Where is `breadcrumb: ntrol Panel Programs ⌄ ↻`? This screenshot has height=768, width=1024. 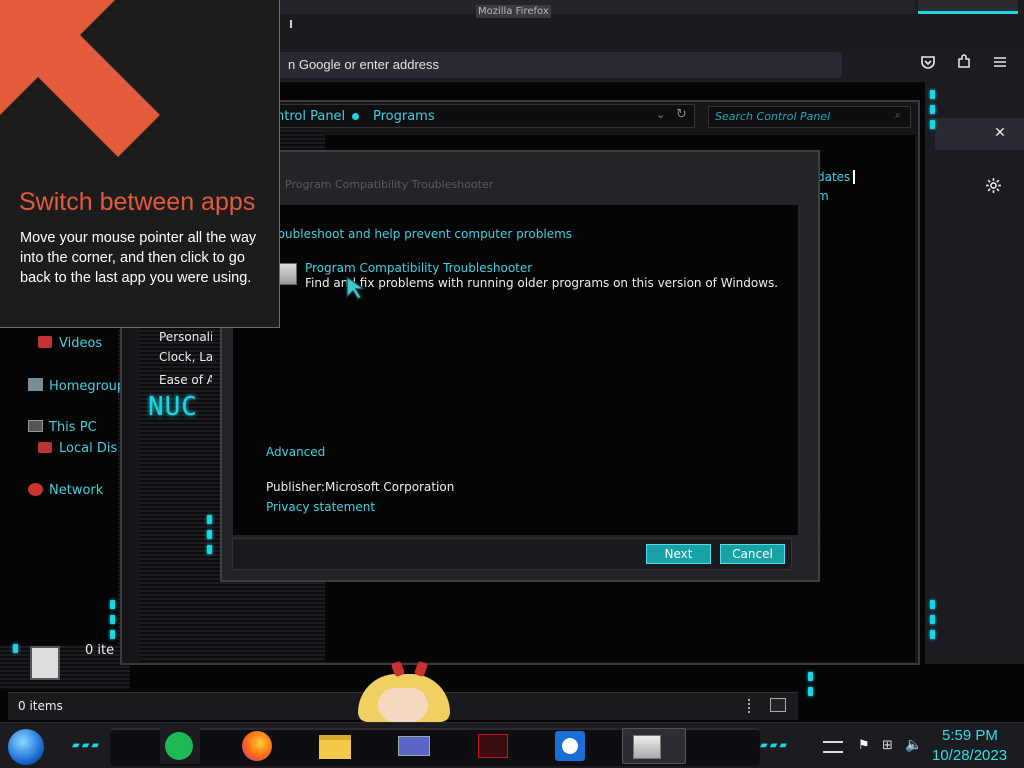
breadcrumb: ntrol Panel Programs ⌄ ↻ is located at coordinates (485, 116).